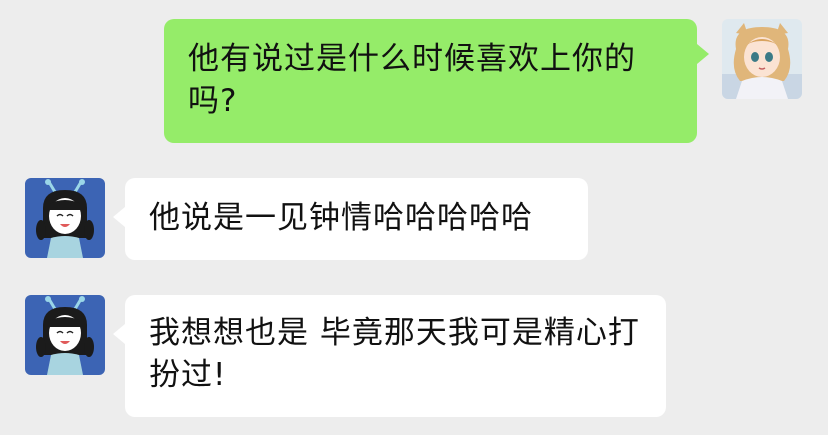 The width and height of the screenshot is (828, 435). I want to click on message-text: 他说是一见钟情哈哈哈哈哈, so click(341, 218).